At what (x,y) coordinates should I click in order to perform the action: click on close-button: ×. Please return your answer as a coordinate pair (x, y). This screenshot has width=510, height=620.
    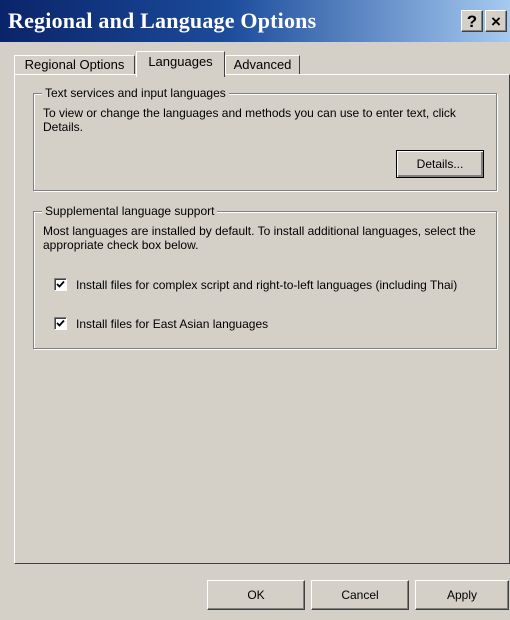
    Looking at the image, I should click on (496, 21).